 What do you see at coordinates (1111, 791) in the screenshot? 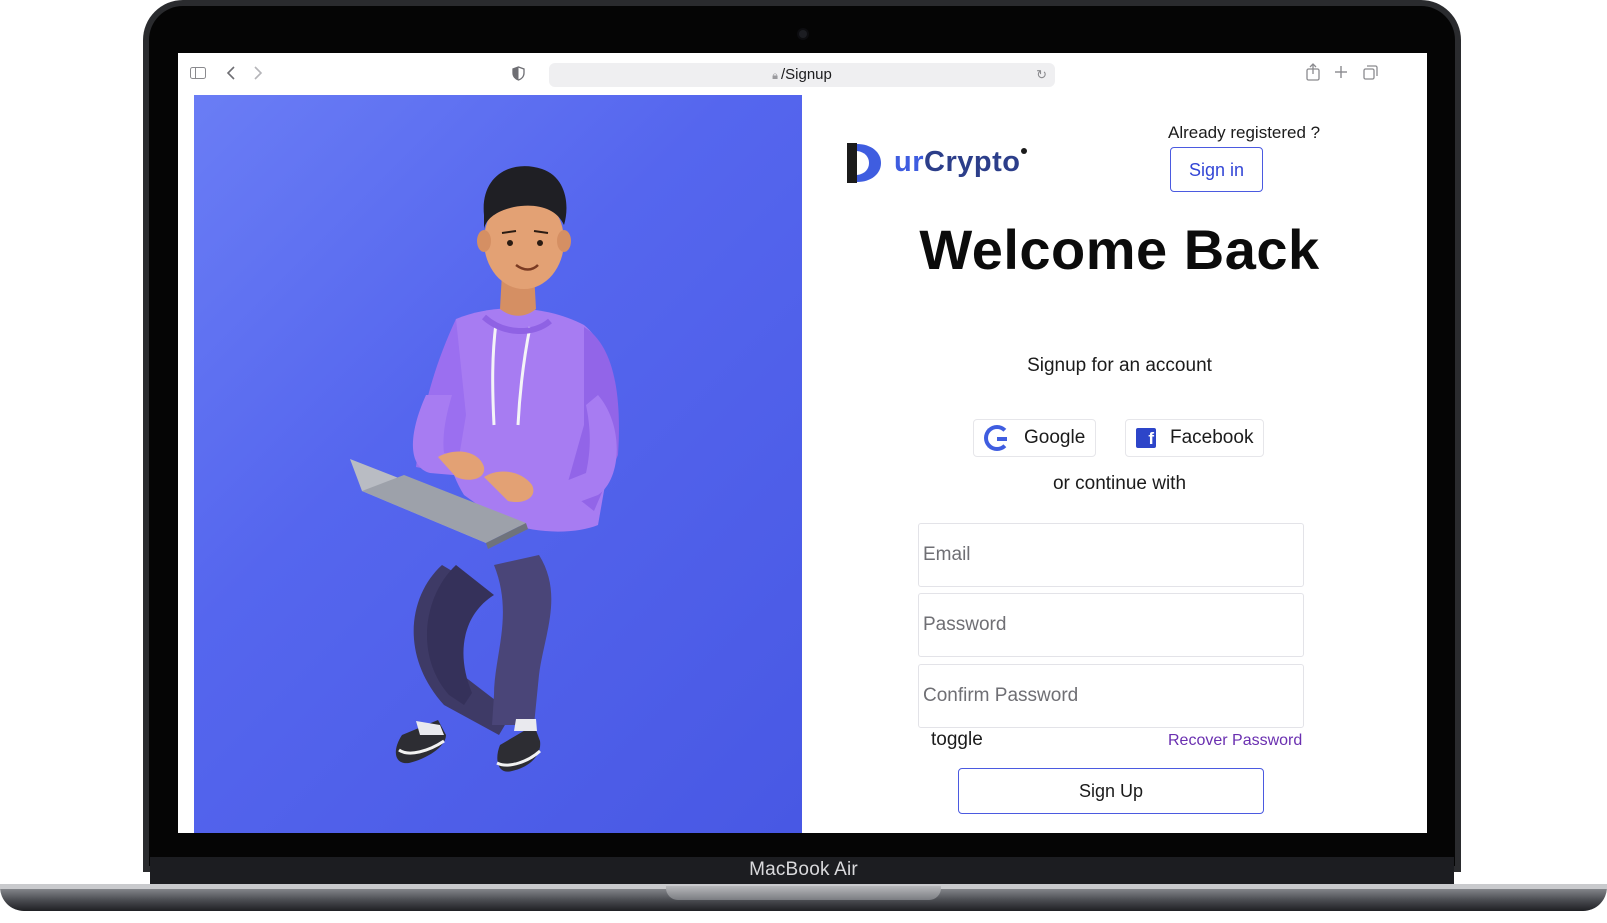
I see `sign-up-button: Sign Up` at bounding box center [1111, 791].